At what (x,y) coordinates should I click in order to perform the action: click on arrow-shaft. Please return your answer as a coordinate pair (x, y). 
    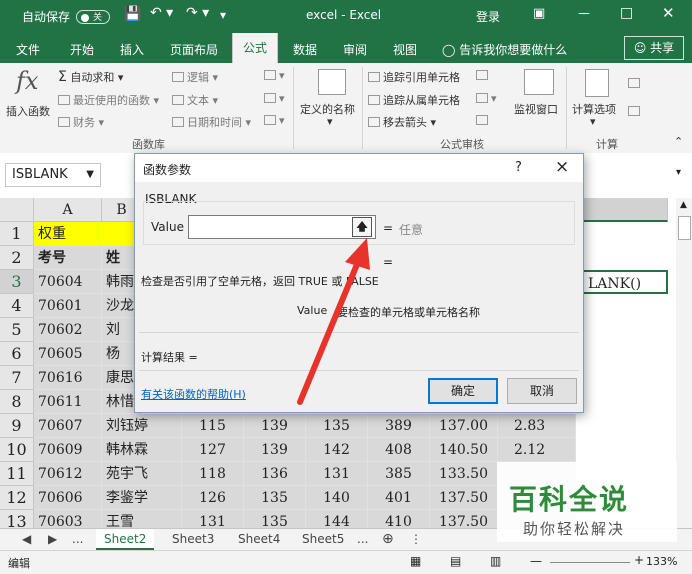
    Looking at the image, I should click on (329, 332).